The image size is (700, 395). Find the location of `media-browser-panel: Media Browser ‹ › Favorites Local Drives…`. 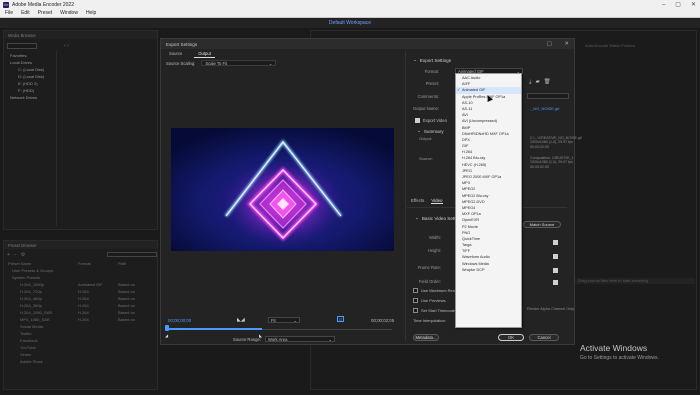

media-browser-panel: Media Browser ‹ › Favorites Local Drives… is located at coordinates (80, 130).